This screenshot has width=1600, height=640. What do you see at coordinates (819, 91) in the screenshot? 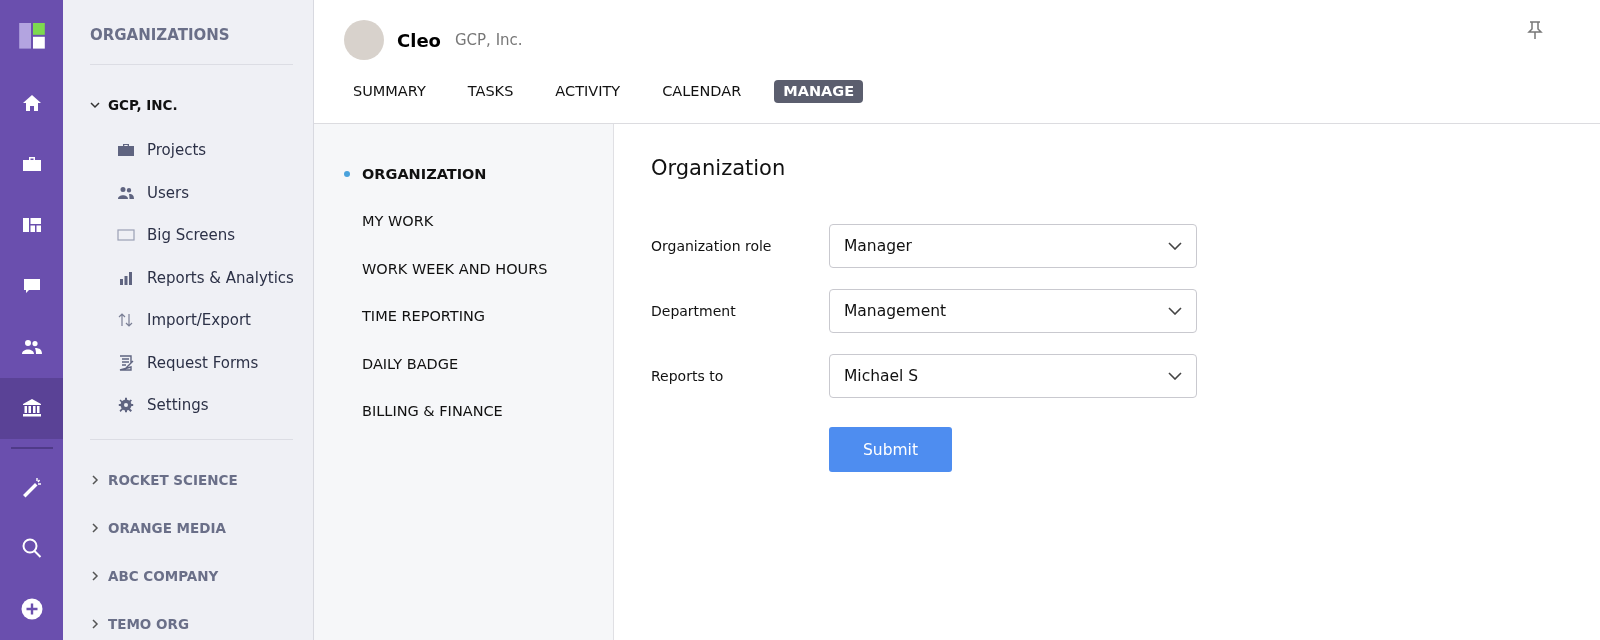
I see `tab: MANAGE` at bounding box center [819, 91].